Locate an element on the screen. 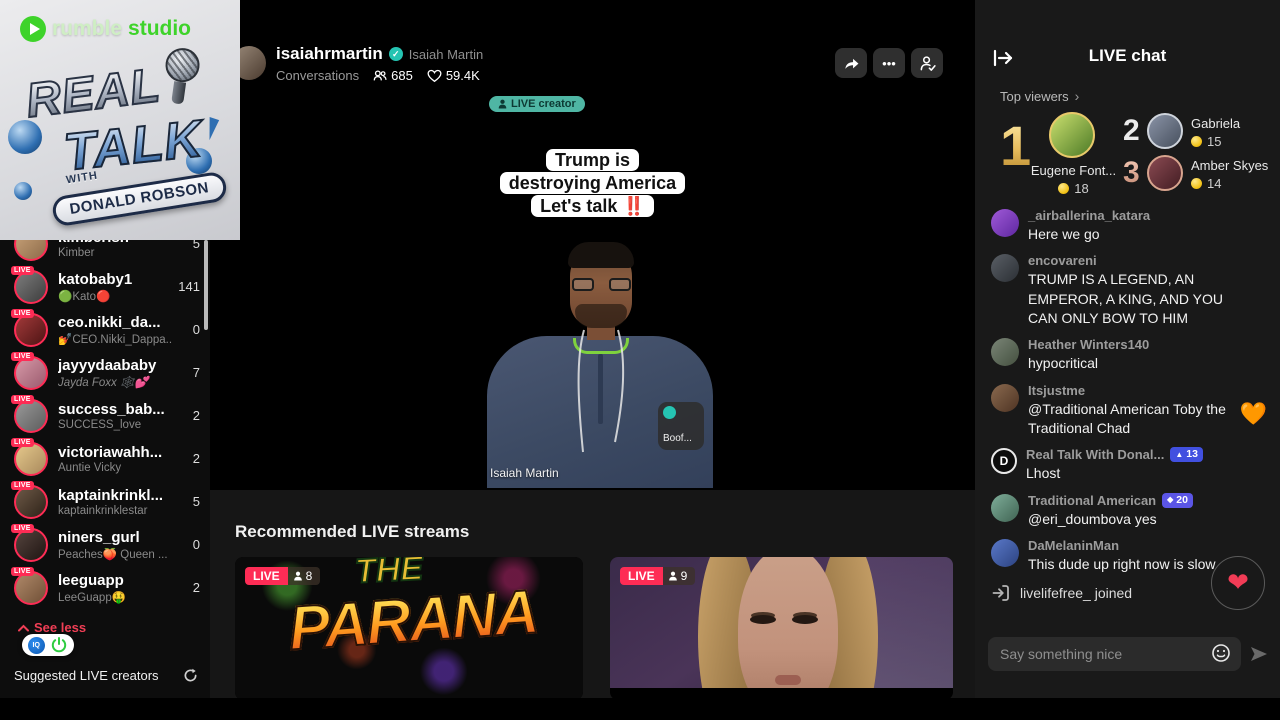  follow-status-button is located at coordinates (927, 63).